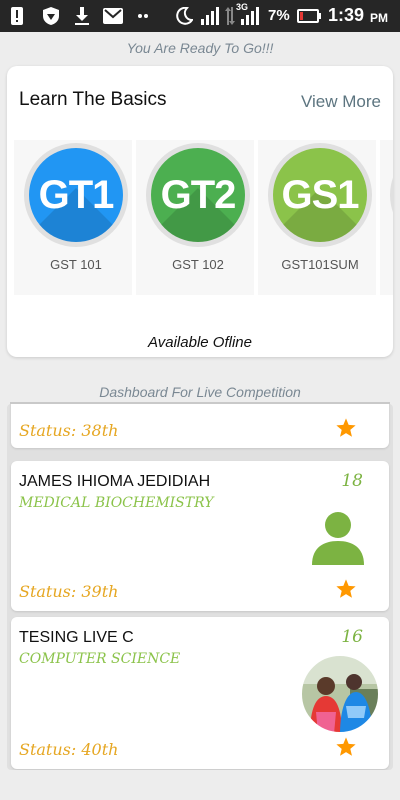 This screenshot has height=800, width=400. I want to click on course-badge: GT2, so click(198, 195).